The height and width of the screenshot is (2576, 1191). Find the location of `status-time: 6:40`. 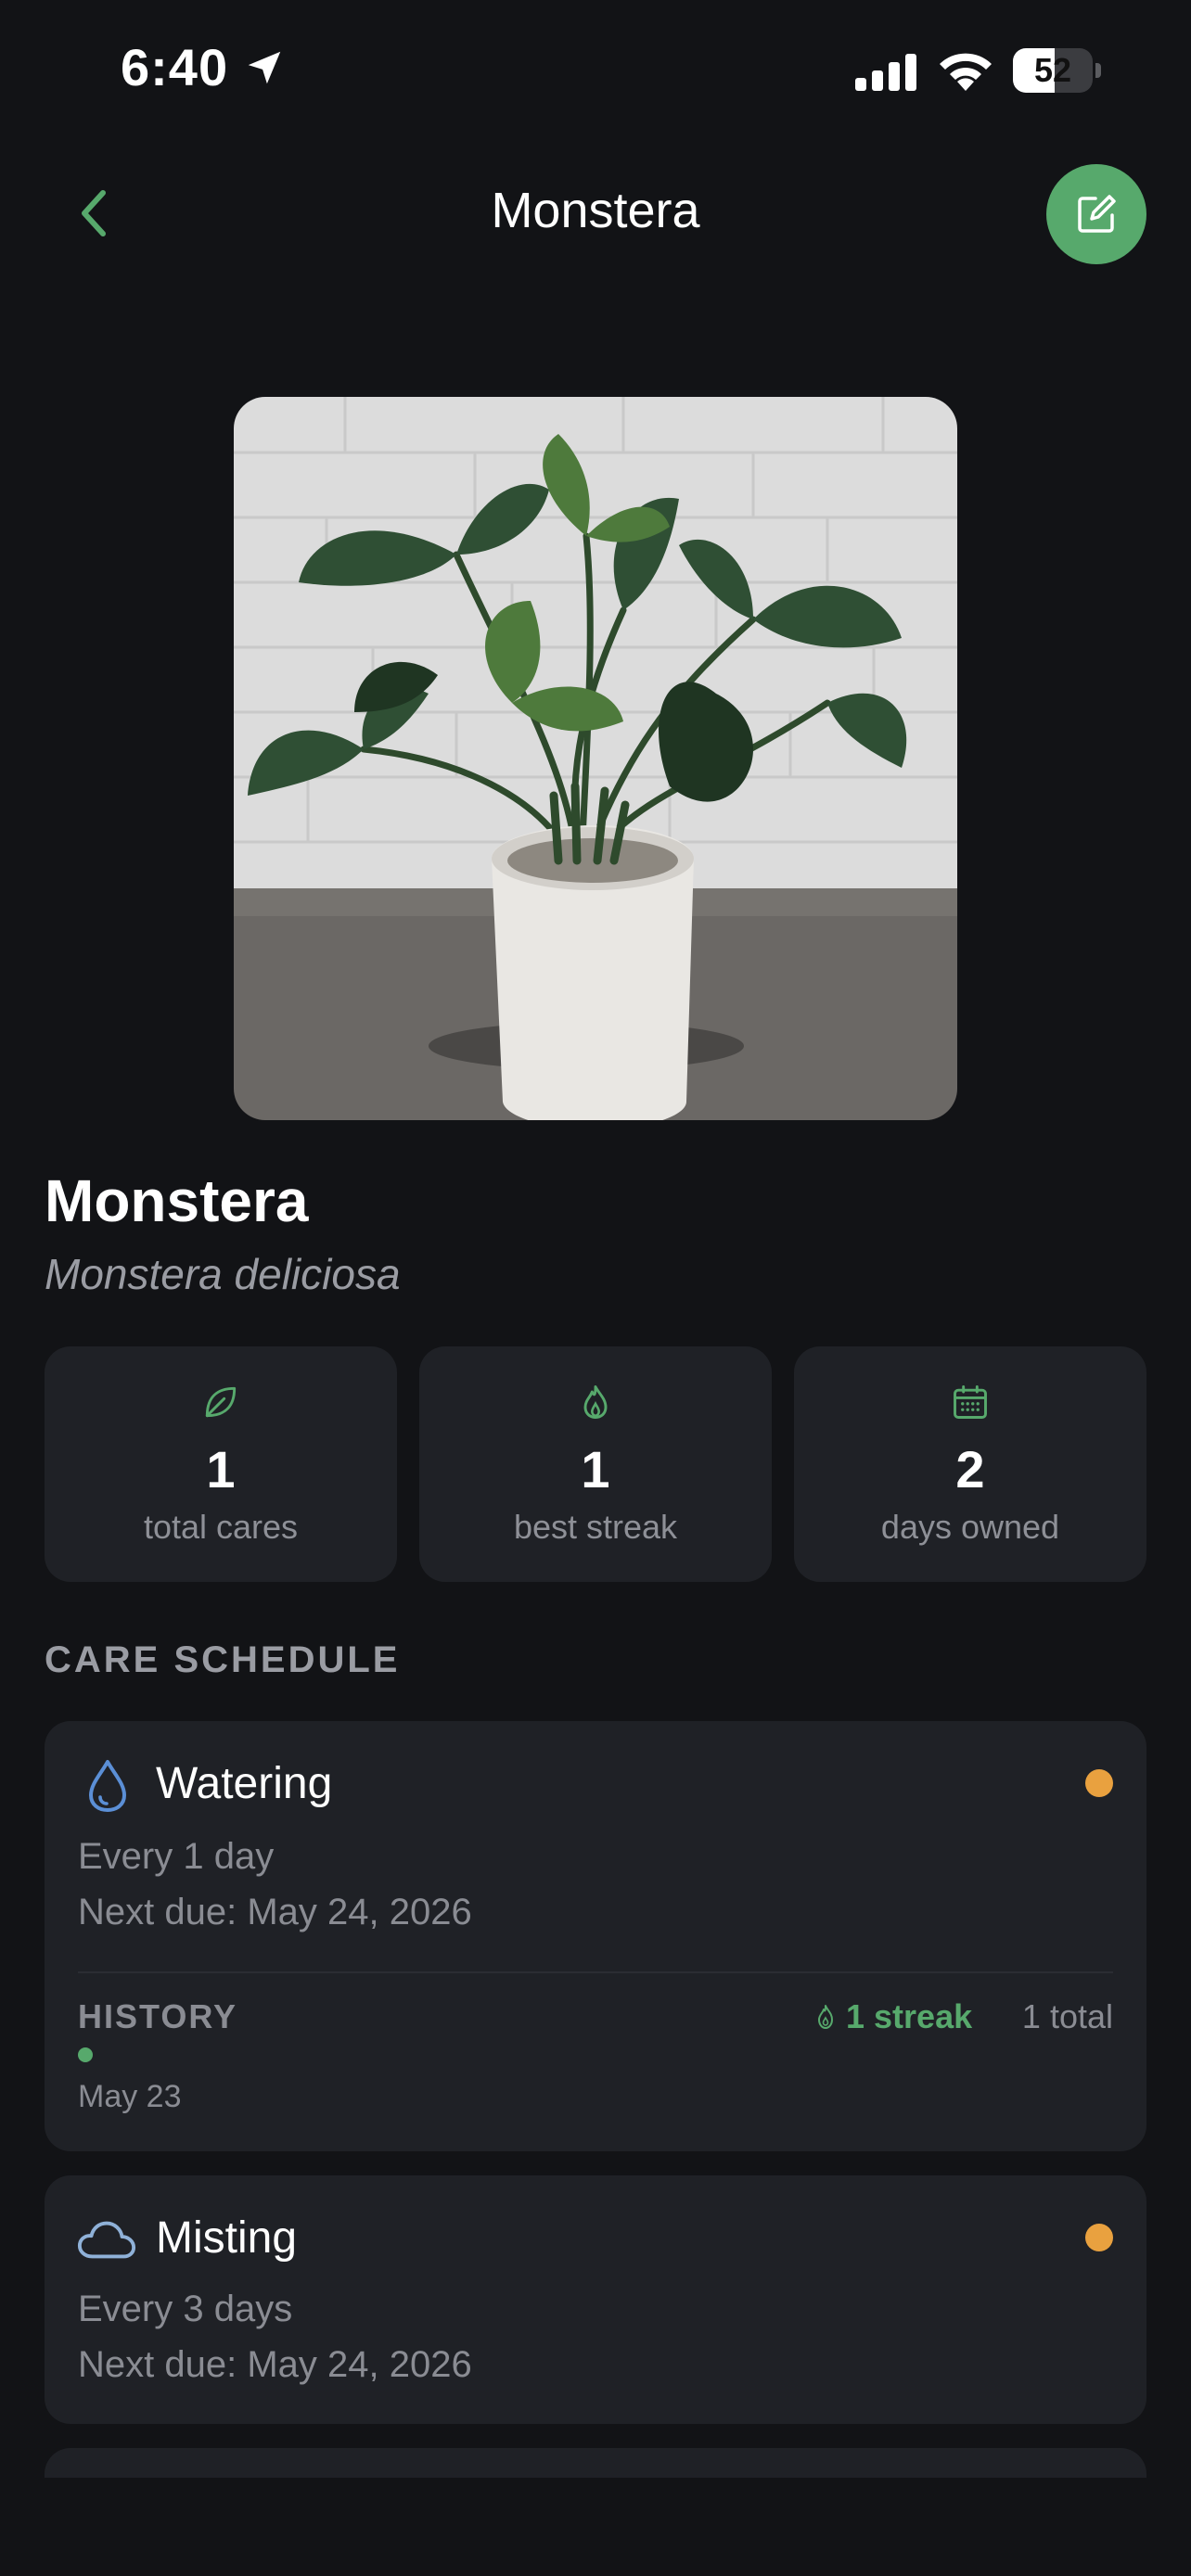

status-time: 6:40 is located at coordinates (175, 67).